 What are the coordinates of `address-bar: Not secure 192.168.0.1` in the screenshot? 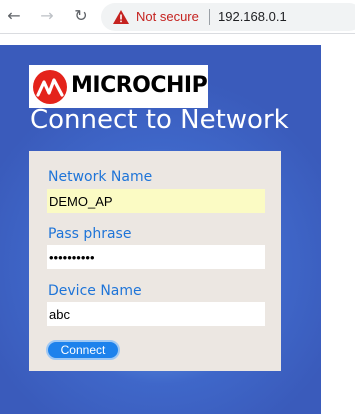 It's located at (228, 17).